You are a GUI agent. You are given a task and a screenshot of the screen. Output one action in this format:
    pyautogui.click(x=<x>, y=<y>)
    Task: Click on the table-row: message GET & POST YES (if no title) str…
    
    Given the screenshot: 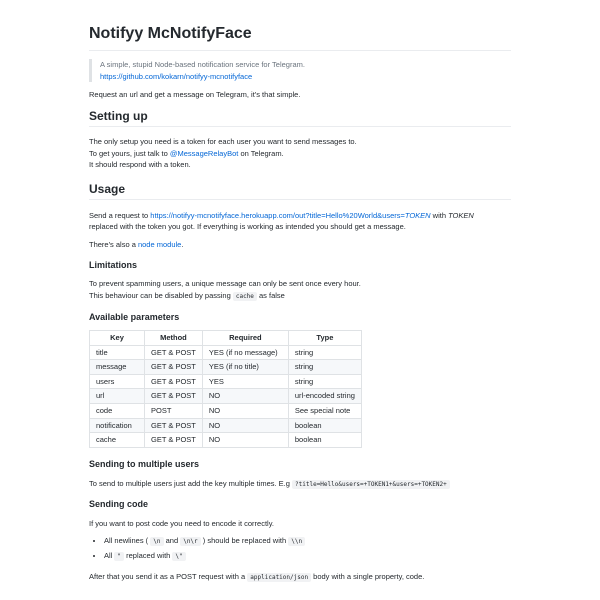 What is the action you would take?
    pyautogui.click(x=225, y=367)
    